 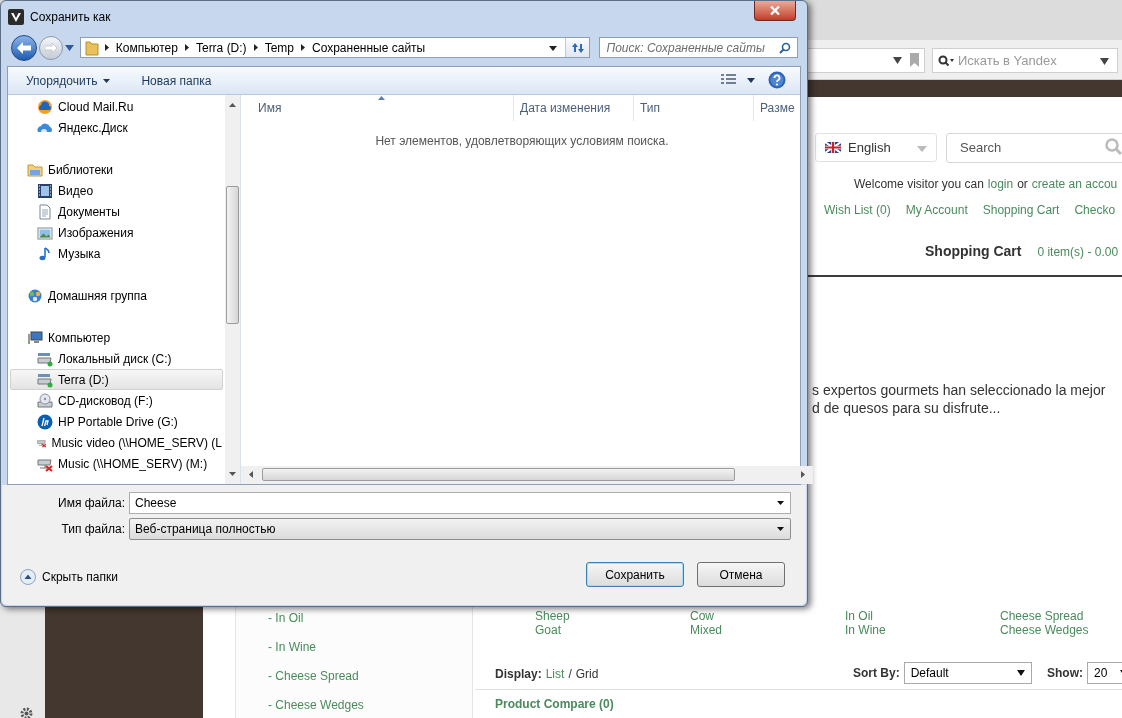 I want to click on login-link: login, so click(x=1000, y=184).